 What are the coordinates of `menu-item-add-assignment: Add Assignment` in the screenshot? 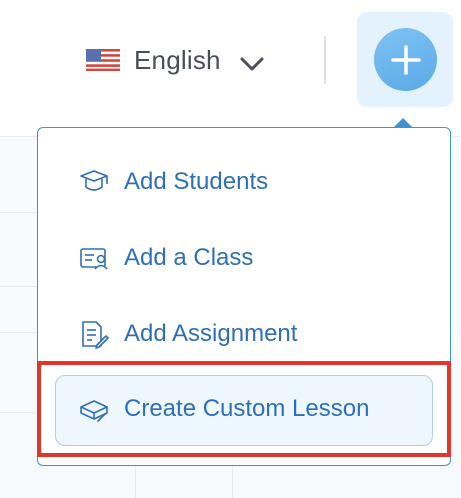 It's located at (187, 334).